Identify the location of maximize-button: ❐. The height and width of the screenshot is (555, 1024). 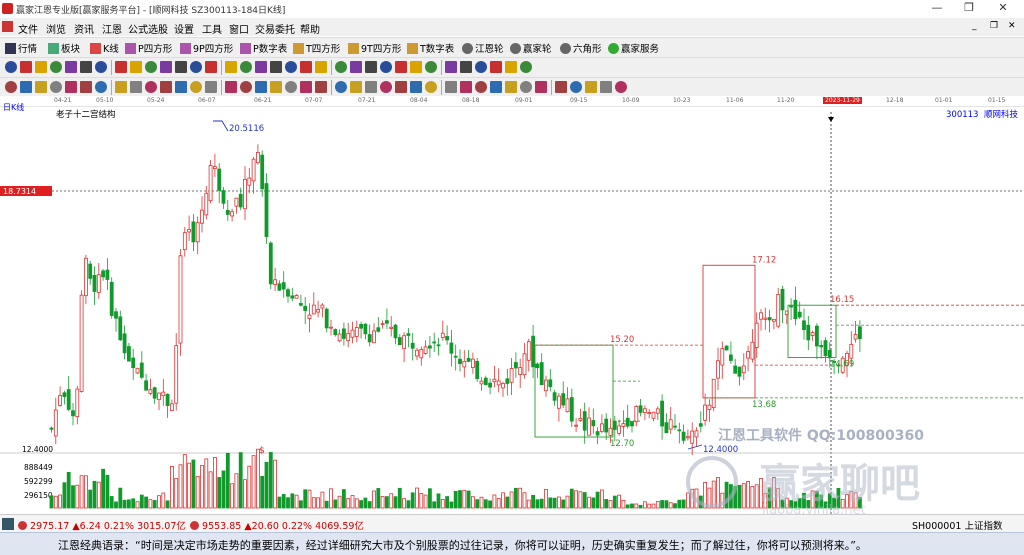
(969, 9).